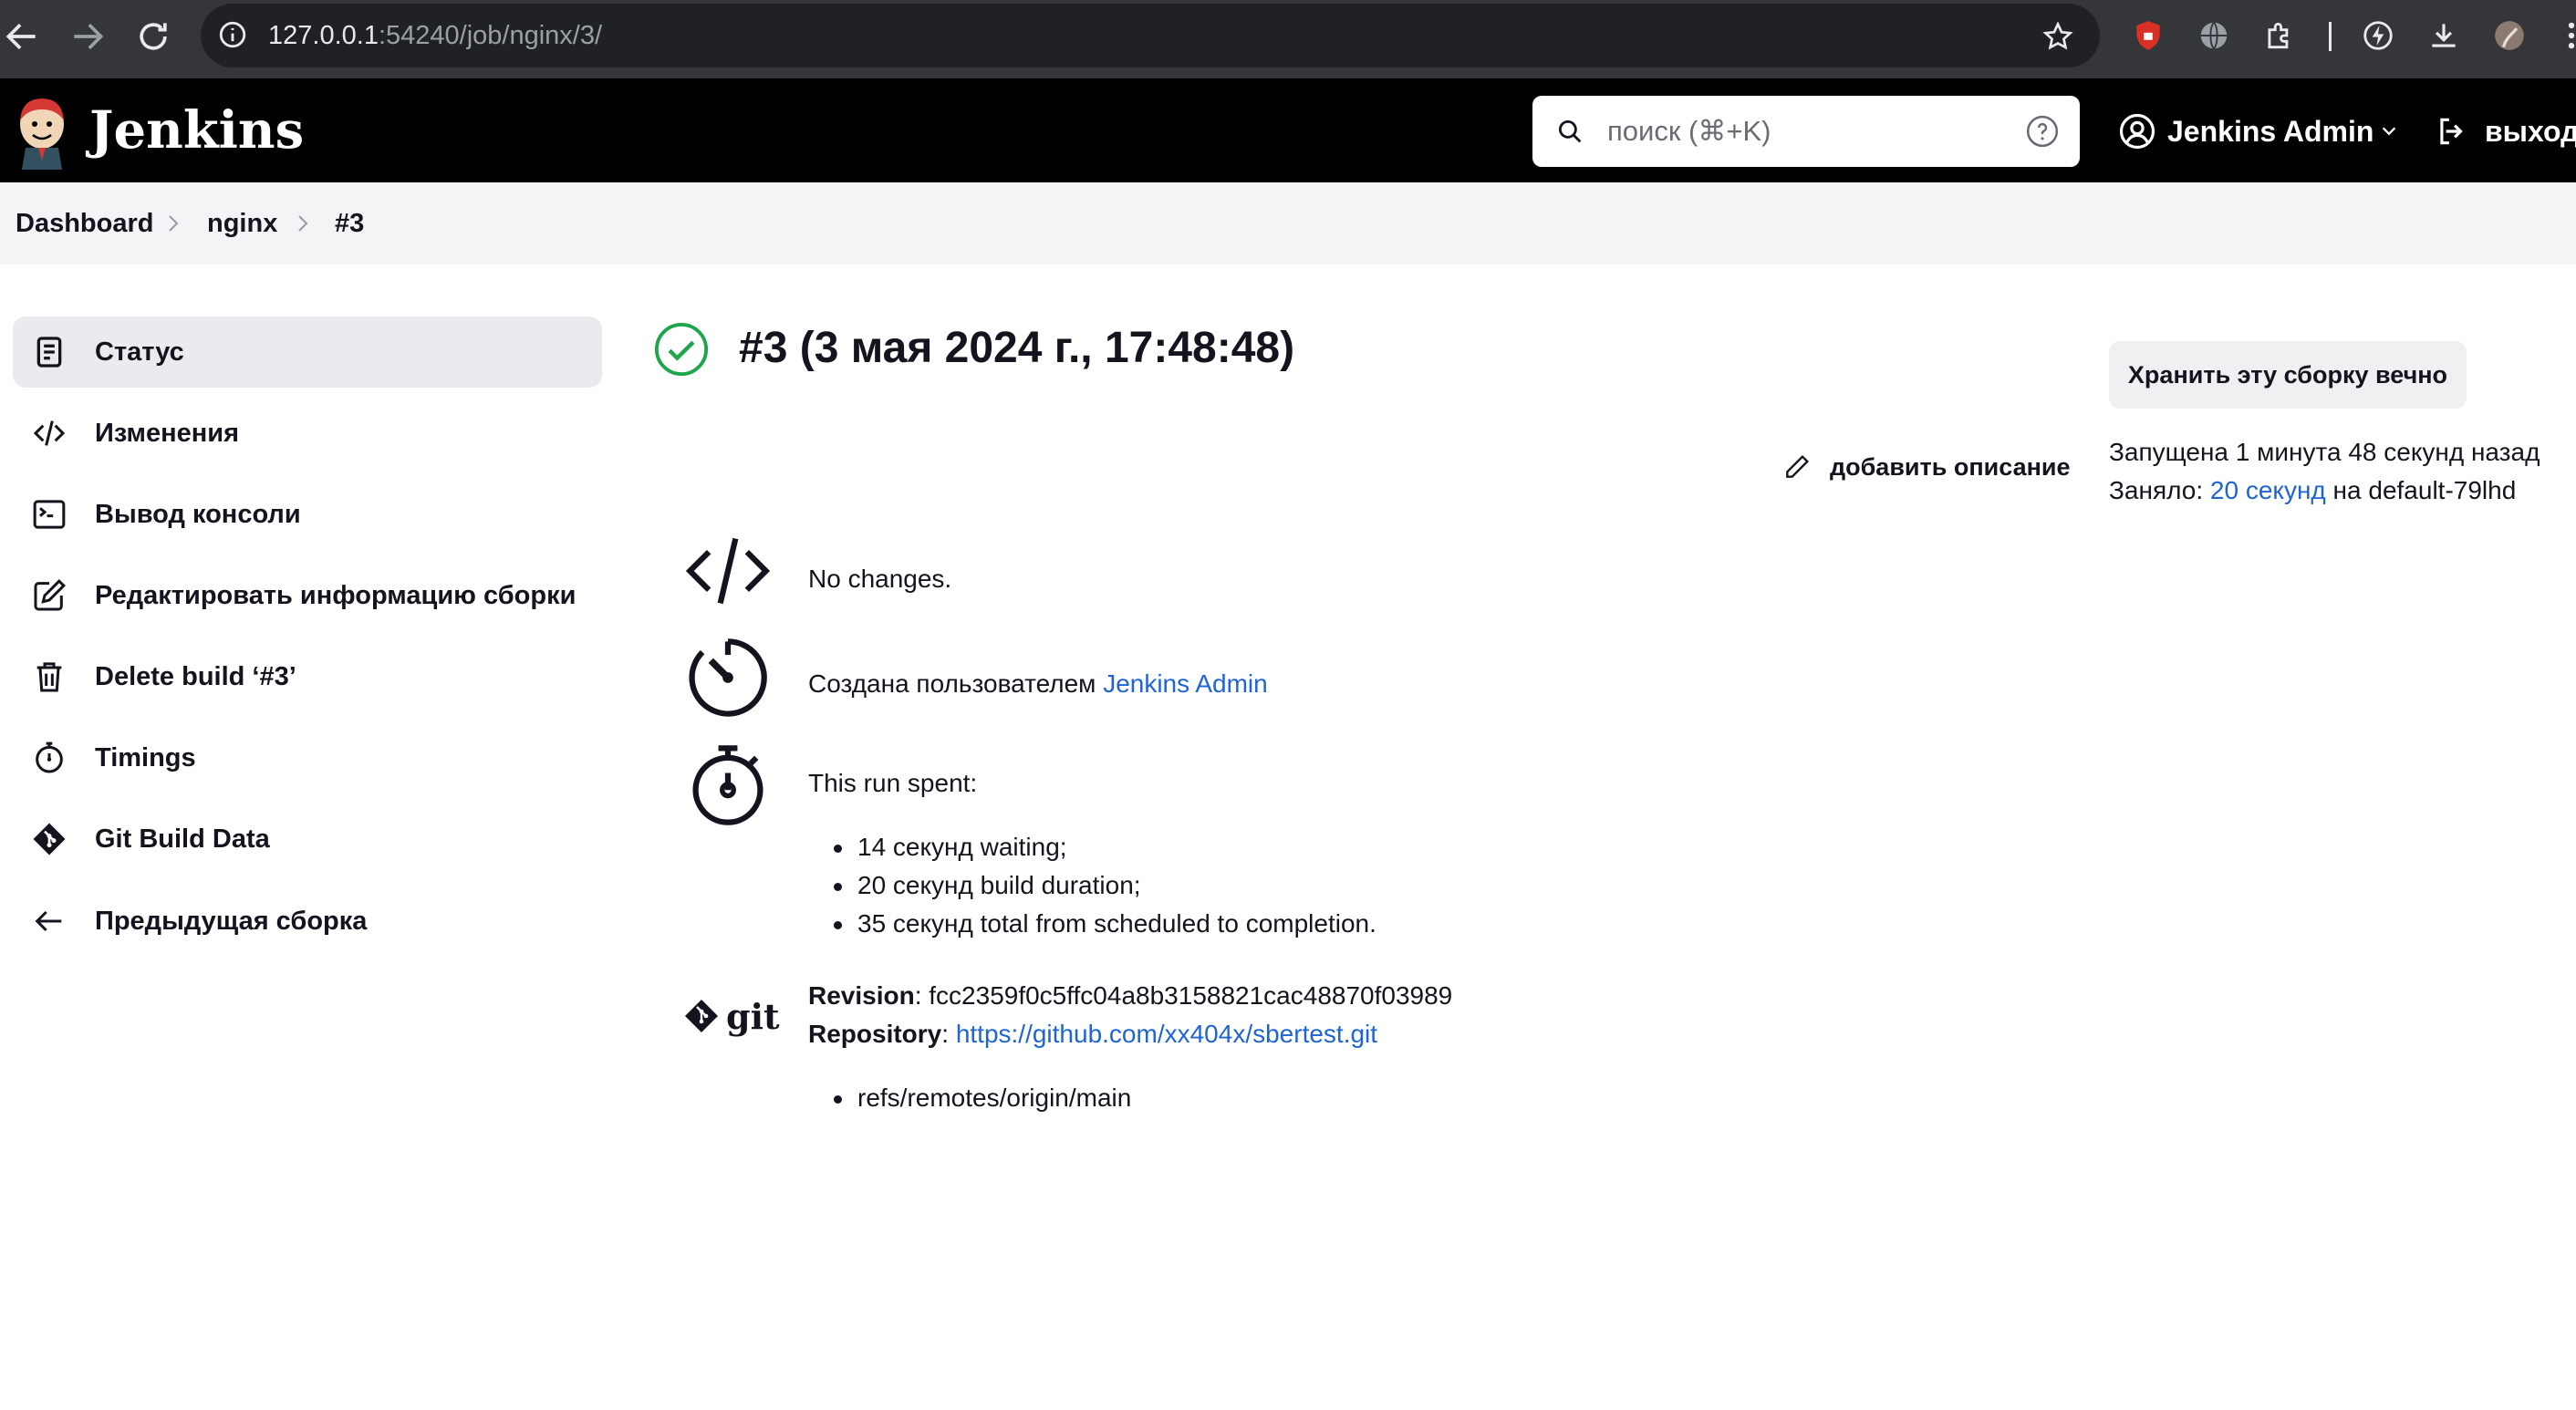  I want to click on shield-extension-icon, so click(2148, 35).